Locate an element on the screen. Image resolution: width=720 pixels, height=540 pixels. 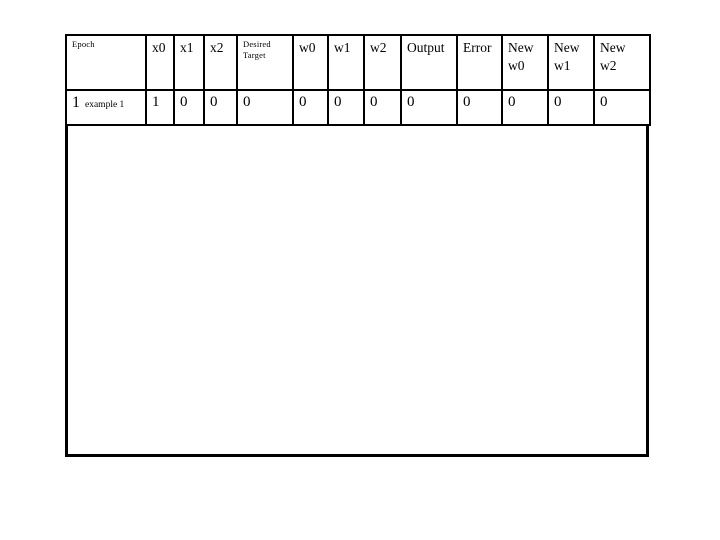
column-header-w0: w0 is located at coordinates (310, 62).